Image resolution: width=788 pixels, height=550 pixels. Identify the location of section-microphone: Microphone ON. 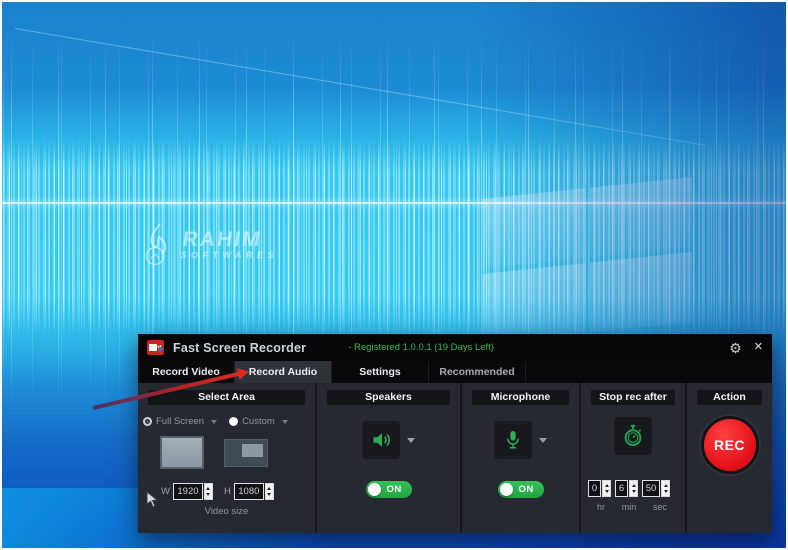
(520, 458).